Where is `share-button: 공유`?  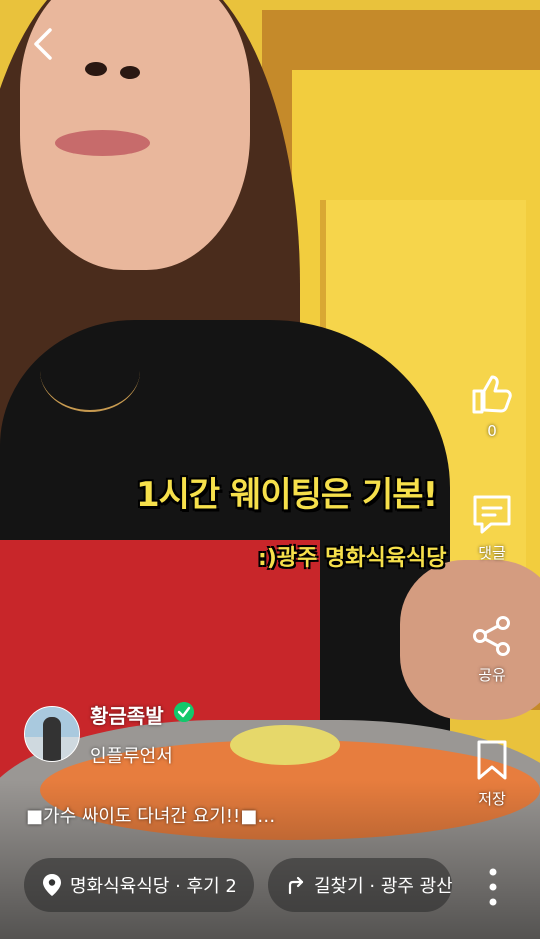 share-button: 공유 is located at coordinates (492, 649).